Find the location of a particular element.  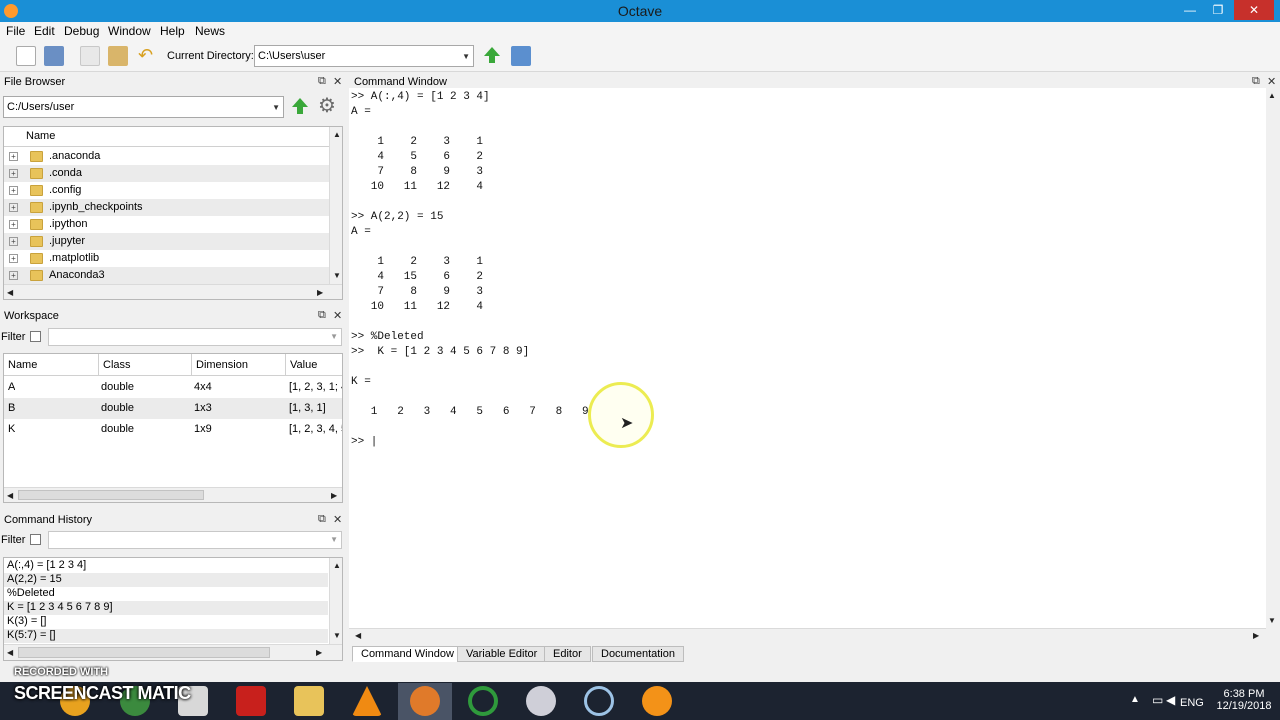

column-header-value: Value is located at coordinates (314, 365).